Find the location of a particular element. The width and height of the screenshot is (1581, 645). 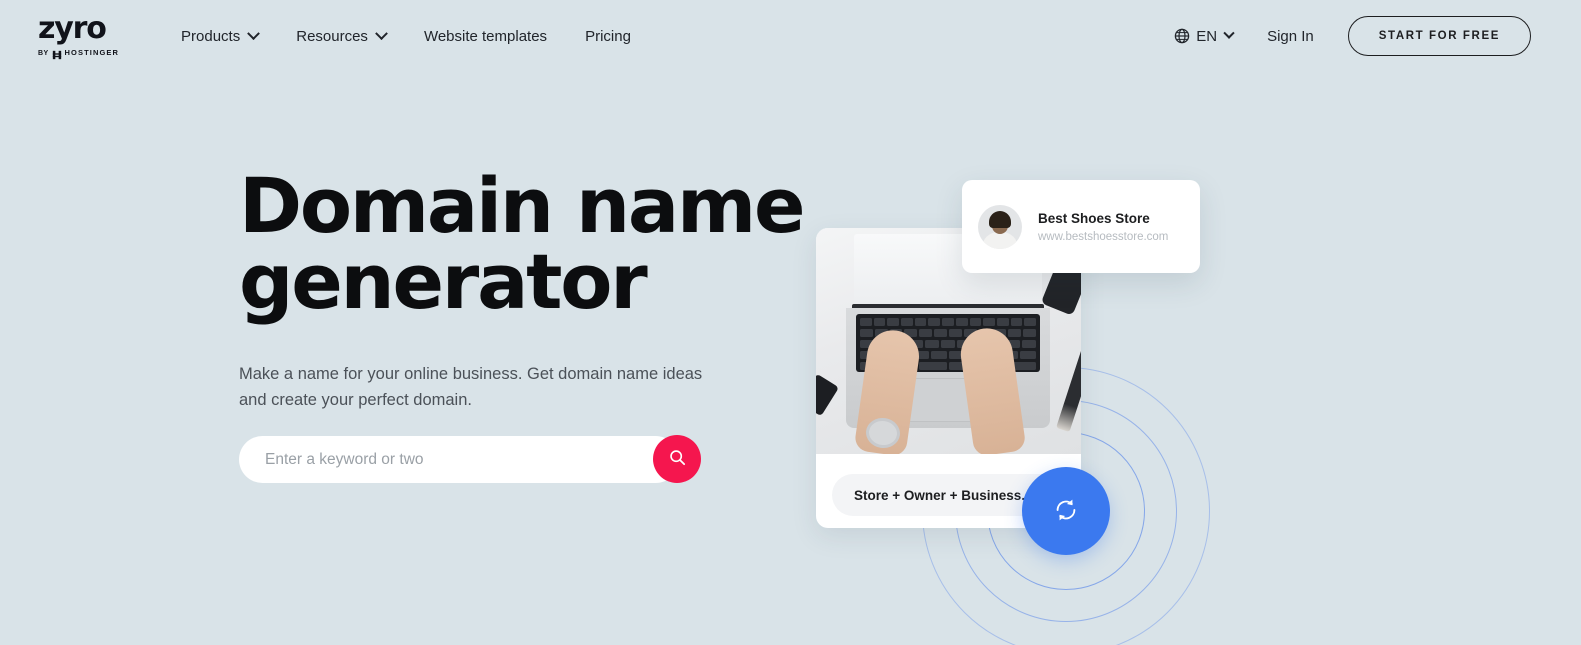

nav-item-products: Products is located at coordinates (221, 35).